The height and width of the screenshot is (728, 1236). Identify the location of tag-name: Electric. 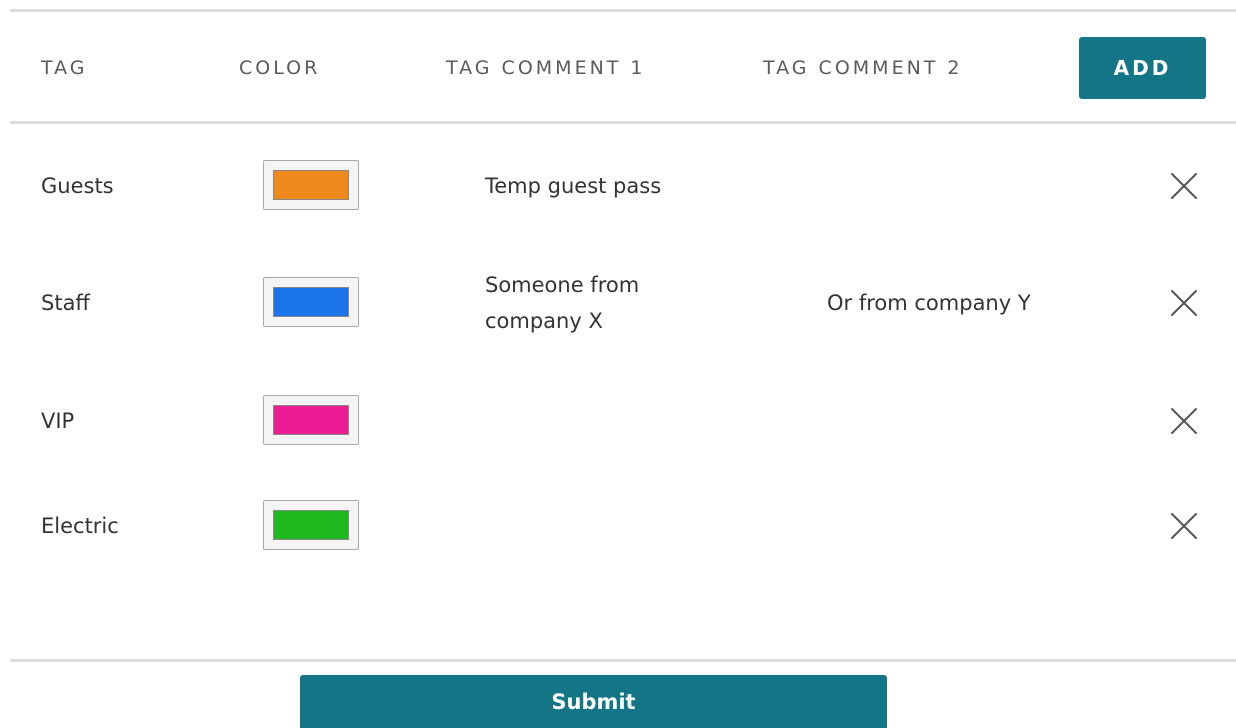
(80, 526).